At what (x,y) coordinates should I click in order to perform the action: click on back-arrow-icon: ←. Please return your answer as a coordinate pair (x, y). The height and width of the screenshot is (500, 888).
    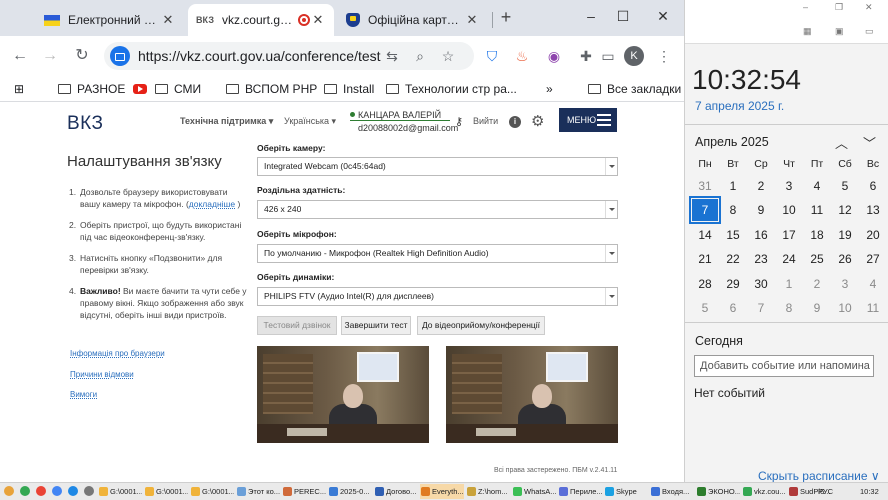
    Looking at the image, I should click on (20, 56).